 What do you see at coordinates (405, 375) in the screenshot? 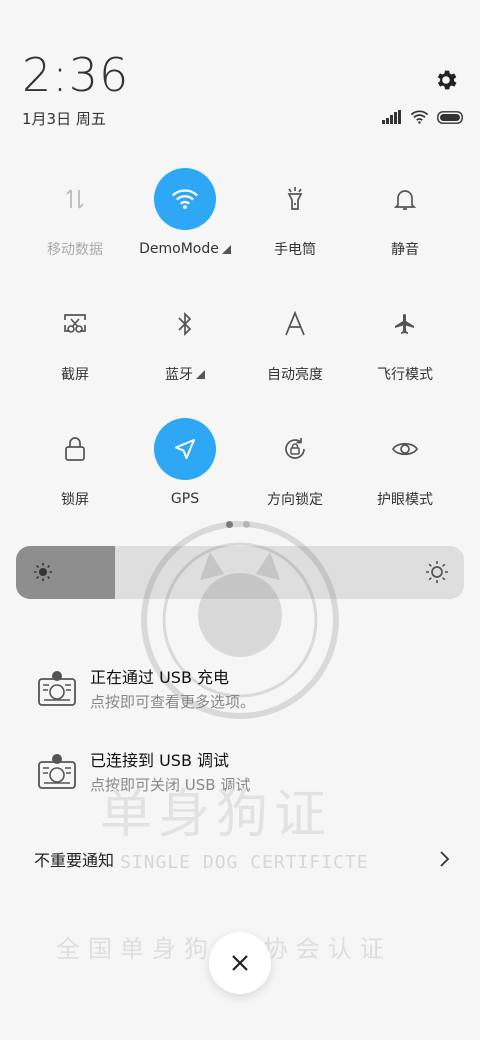
I see `tile-label: 飞行模式` at bounding box center [405, 375].